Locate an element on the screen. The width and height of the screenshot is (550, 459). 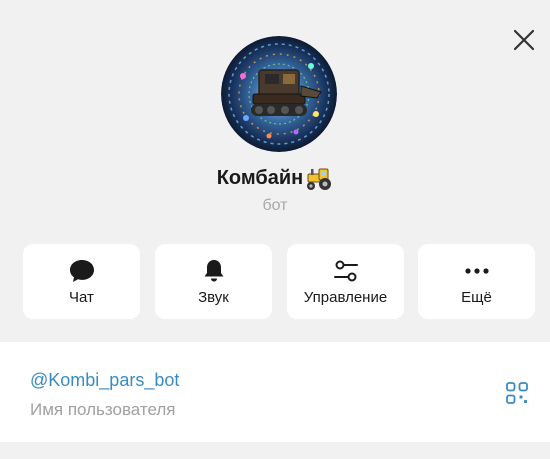
profile-subtitle: бот is located at coordinates (275, 205).